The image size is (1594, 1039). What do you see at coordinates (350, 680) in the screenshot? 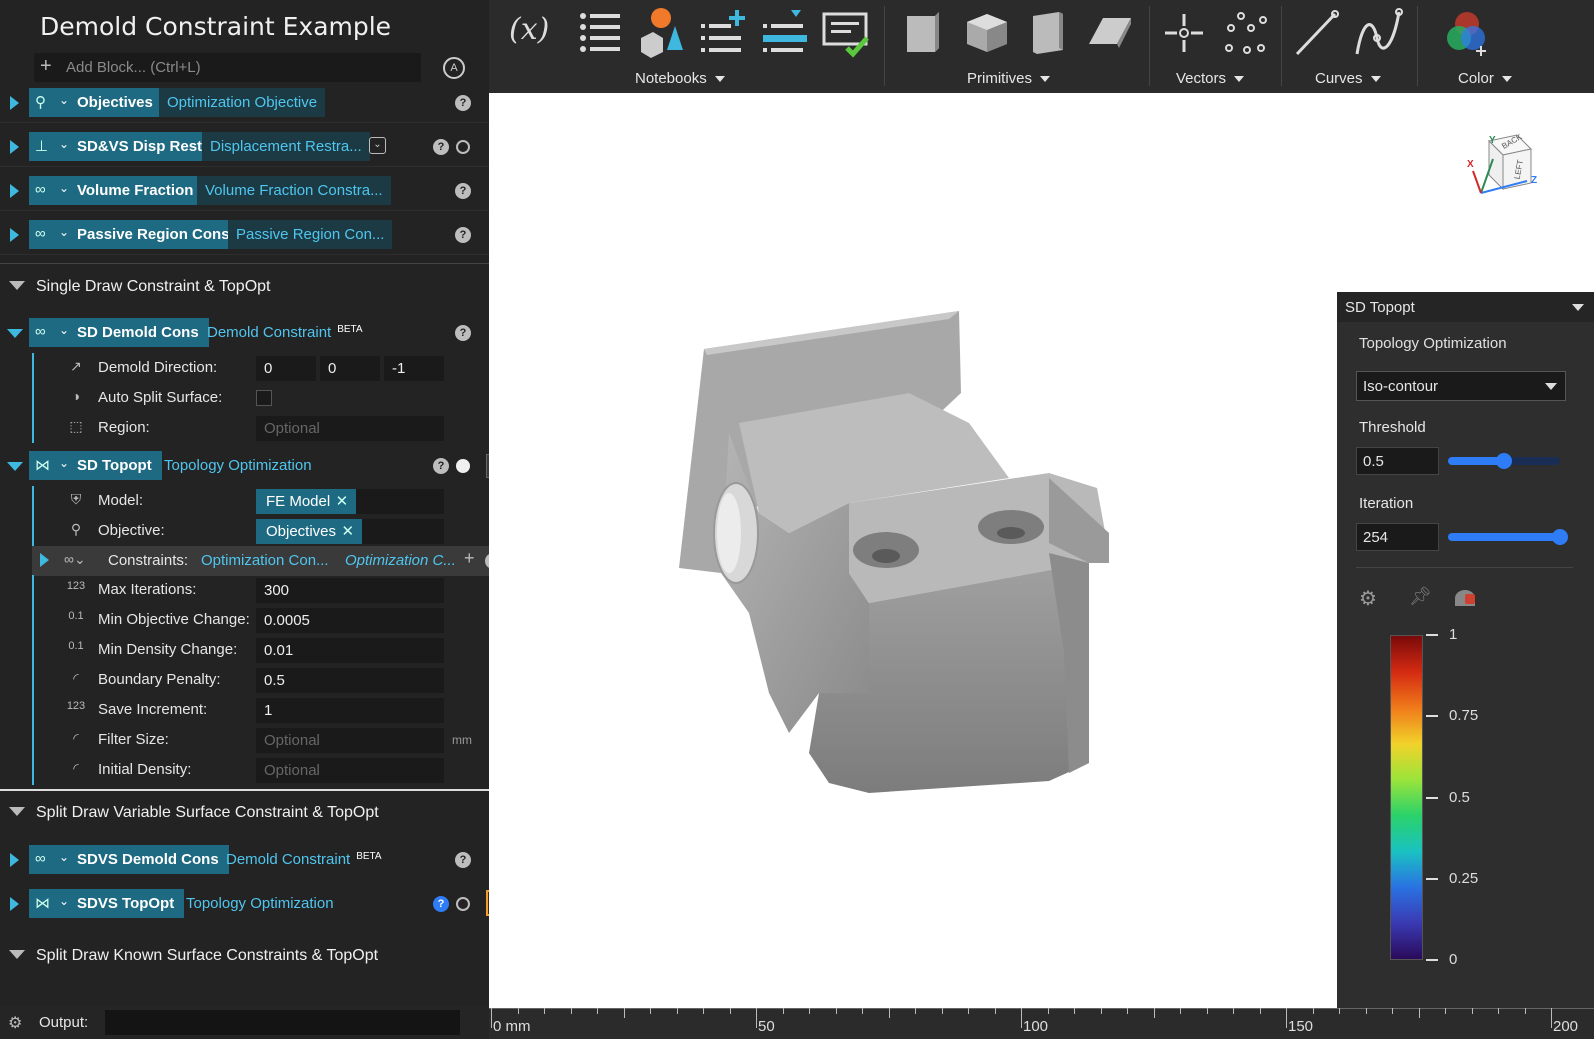
I see `boundary-penalty-input: 0.5` at bounding box center [350, 680].